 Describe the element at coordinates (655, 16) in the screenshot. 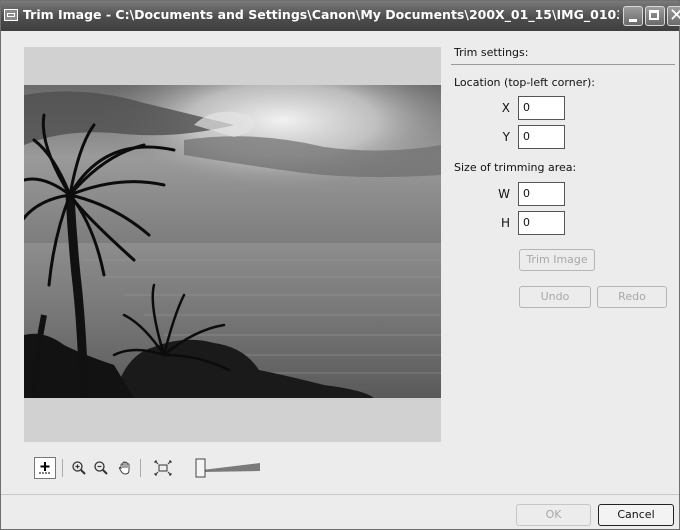

I see `maximize-button` at that location.